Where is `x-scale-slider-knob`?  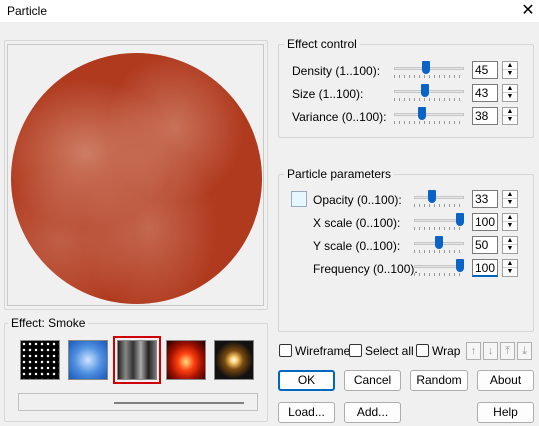 x-scale-slider-knob is located at coordinates (460, 219).